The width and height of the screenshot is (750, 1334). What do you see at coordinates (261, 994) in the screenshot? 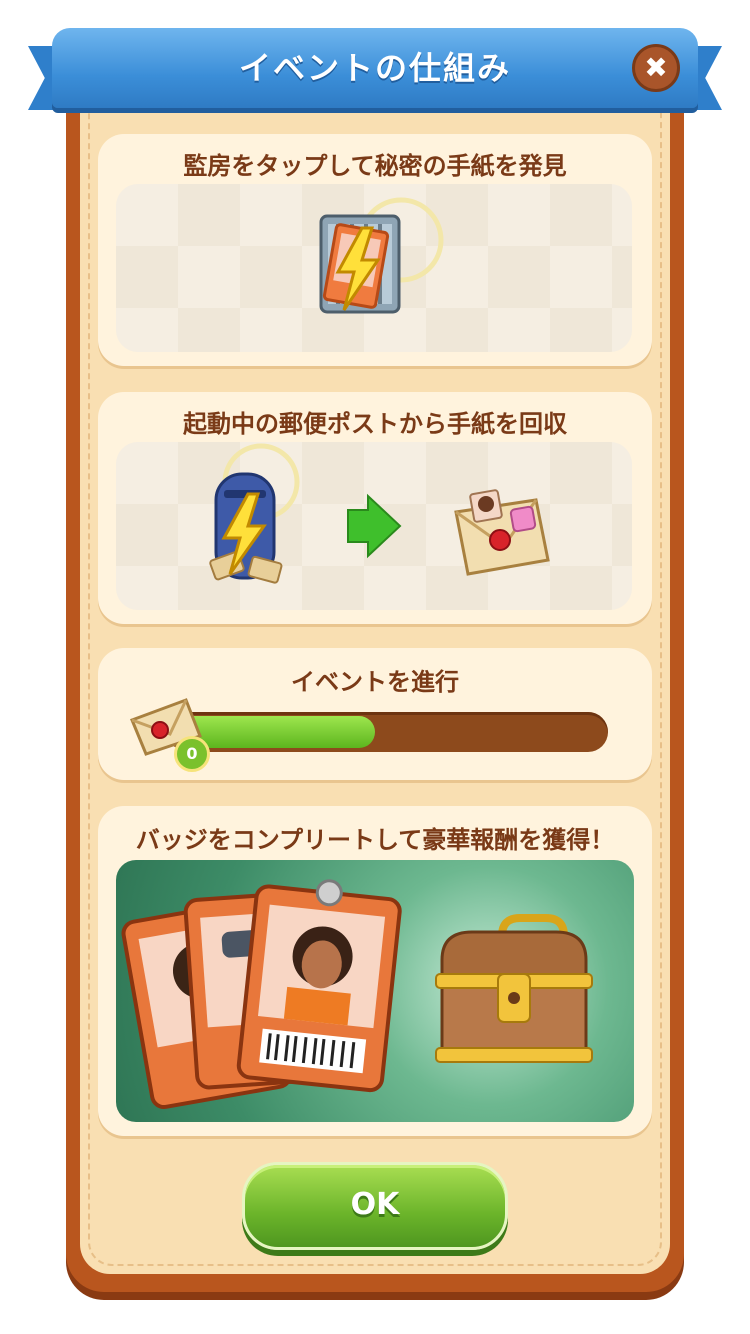
I see `badge-cards-icon` at bounding box center [261, 994].